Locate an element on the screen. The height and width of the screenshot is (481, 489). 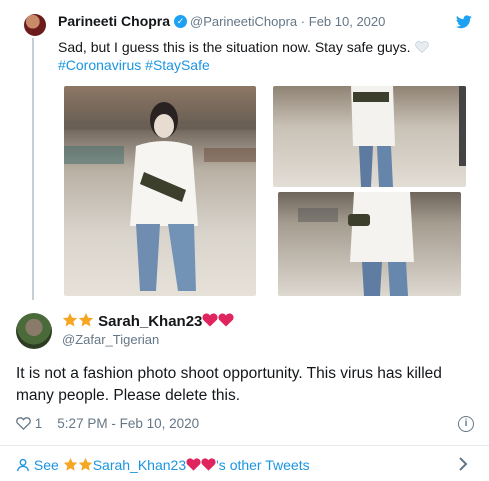
other-tweets-link: See Sarah_Khan23 's other Tweets is located at coordinates (163, 465).